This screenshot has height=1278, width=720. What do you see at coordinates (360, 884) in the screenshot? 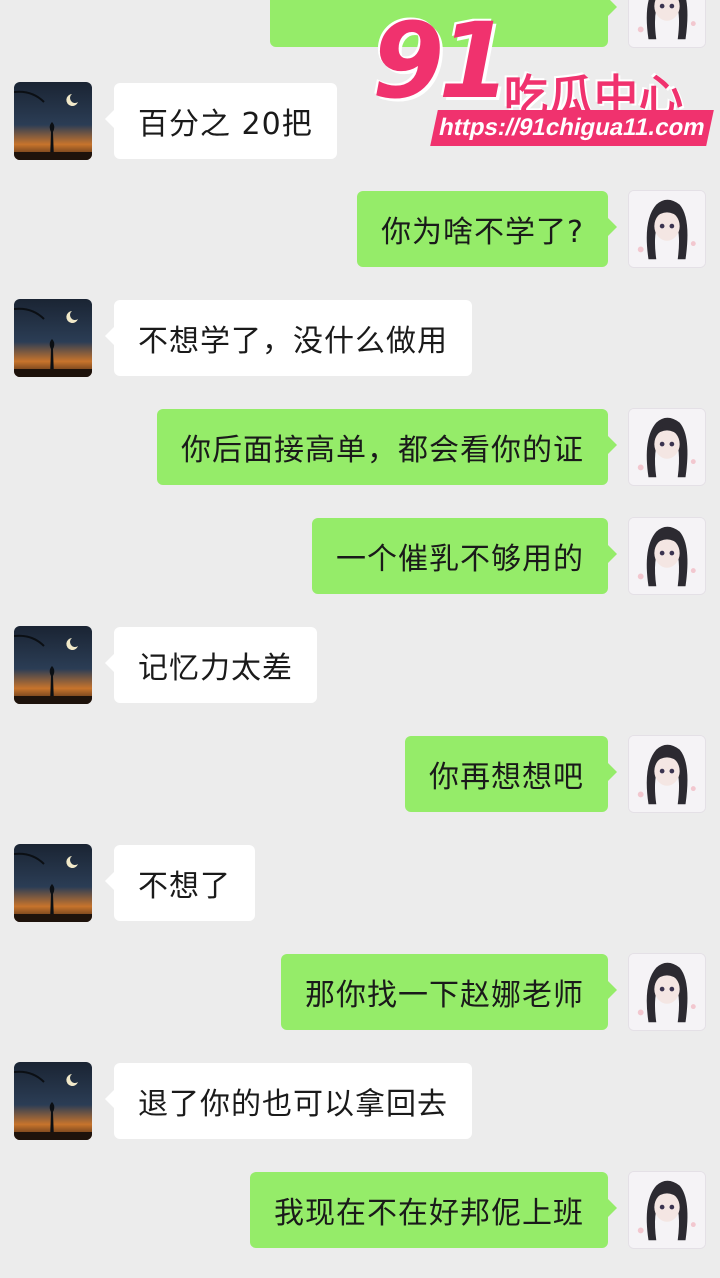
I see `message-row-left: 不想了` at bounding box center [360, 884].